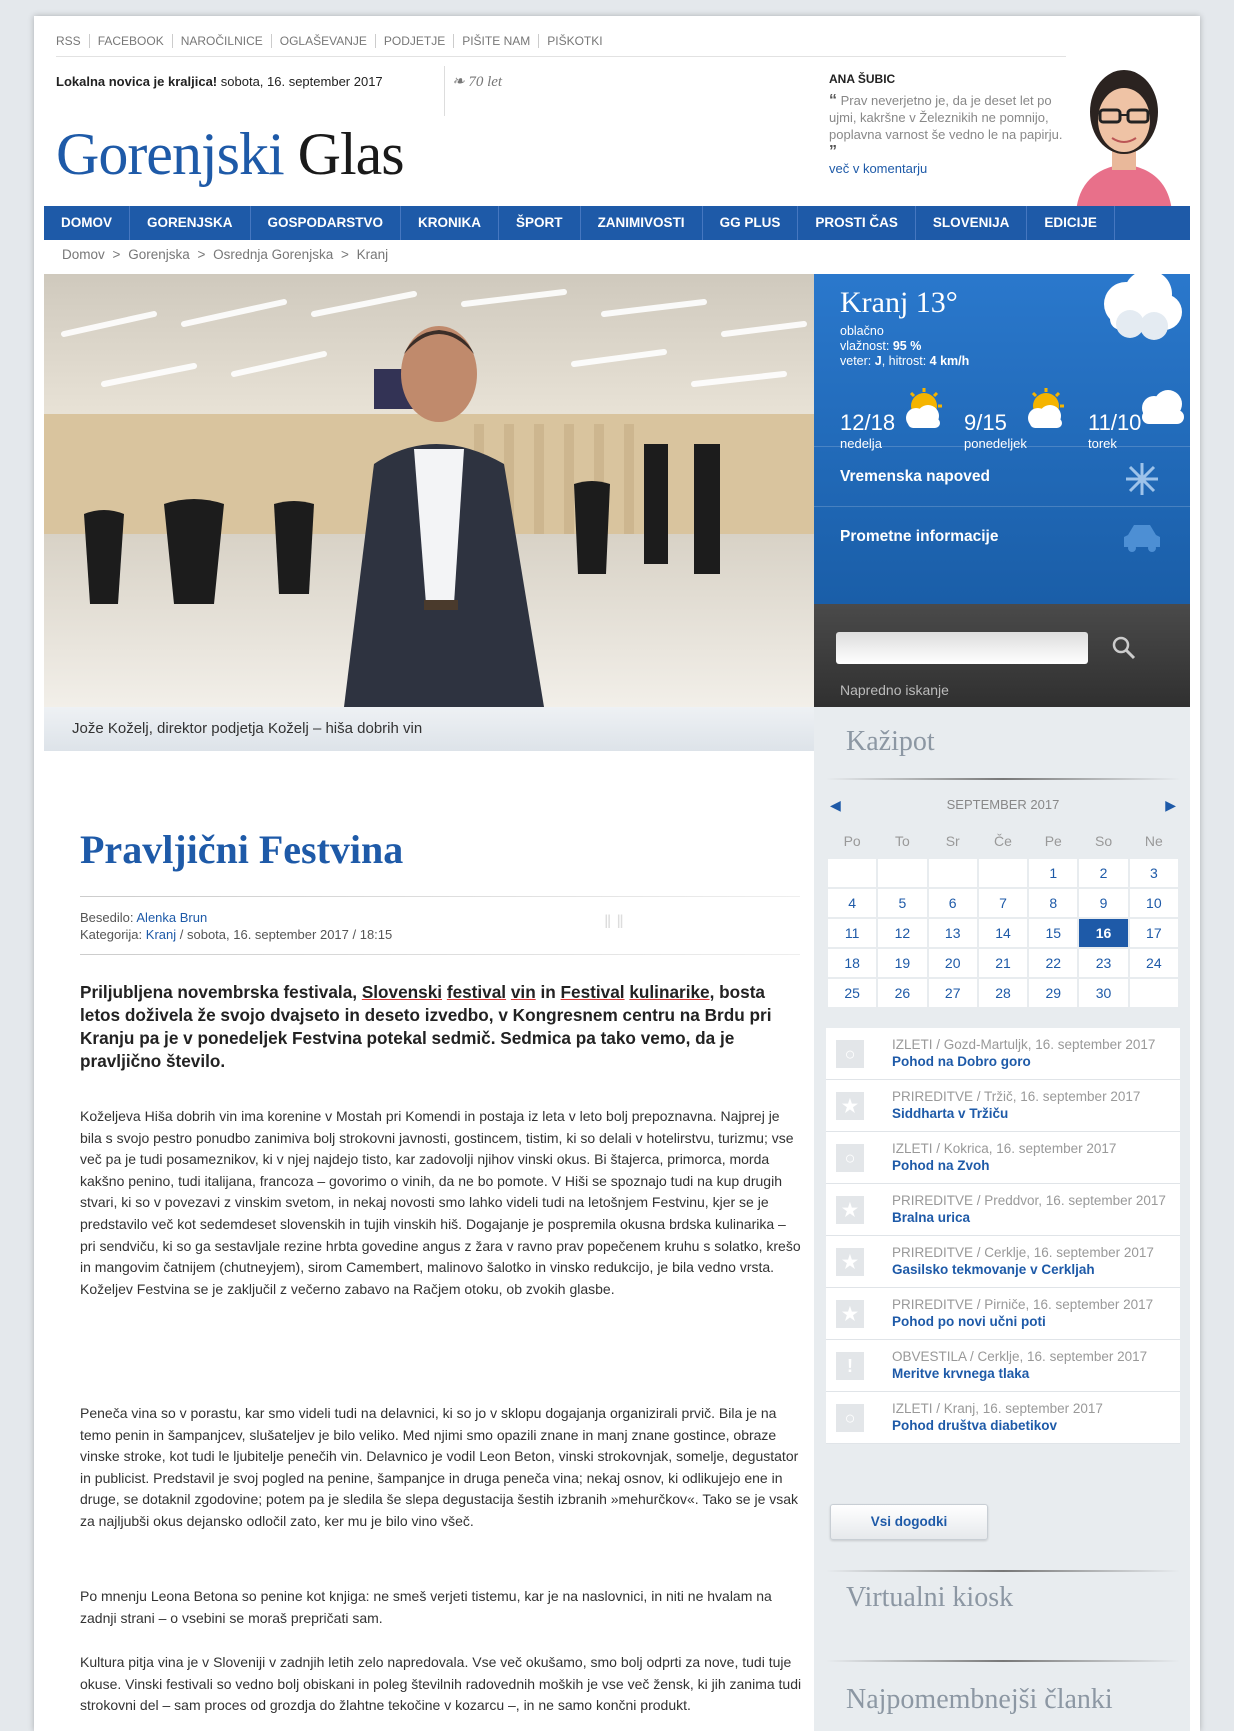 Image resolution: width=1234 pixels, height=1731 pixels. I want to click on event-title: Siddharta v Tržiču, so click(1033, 1113).